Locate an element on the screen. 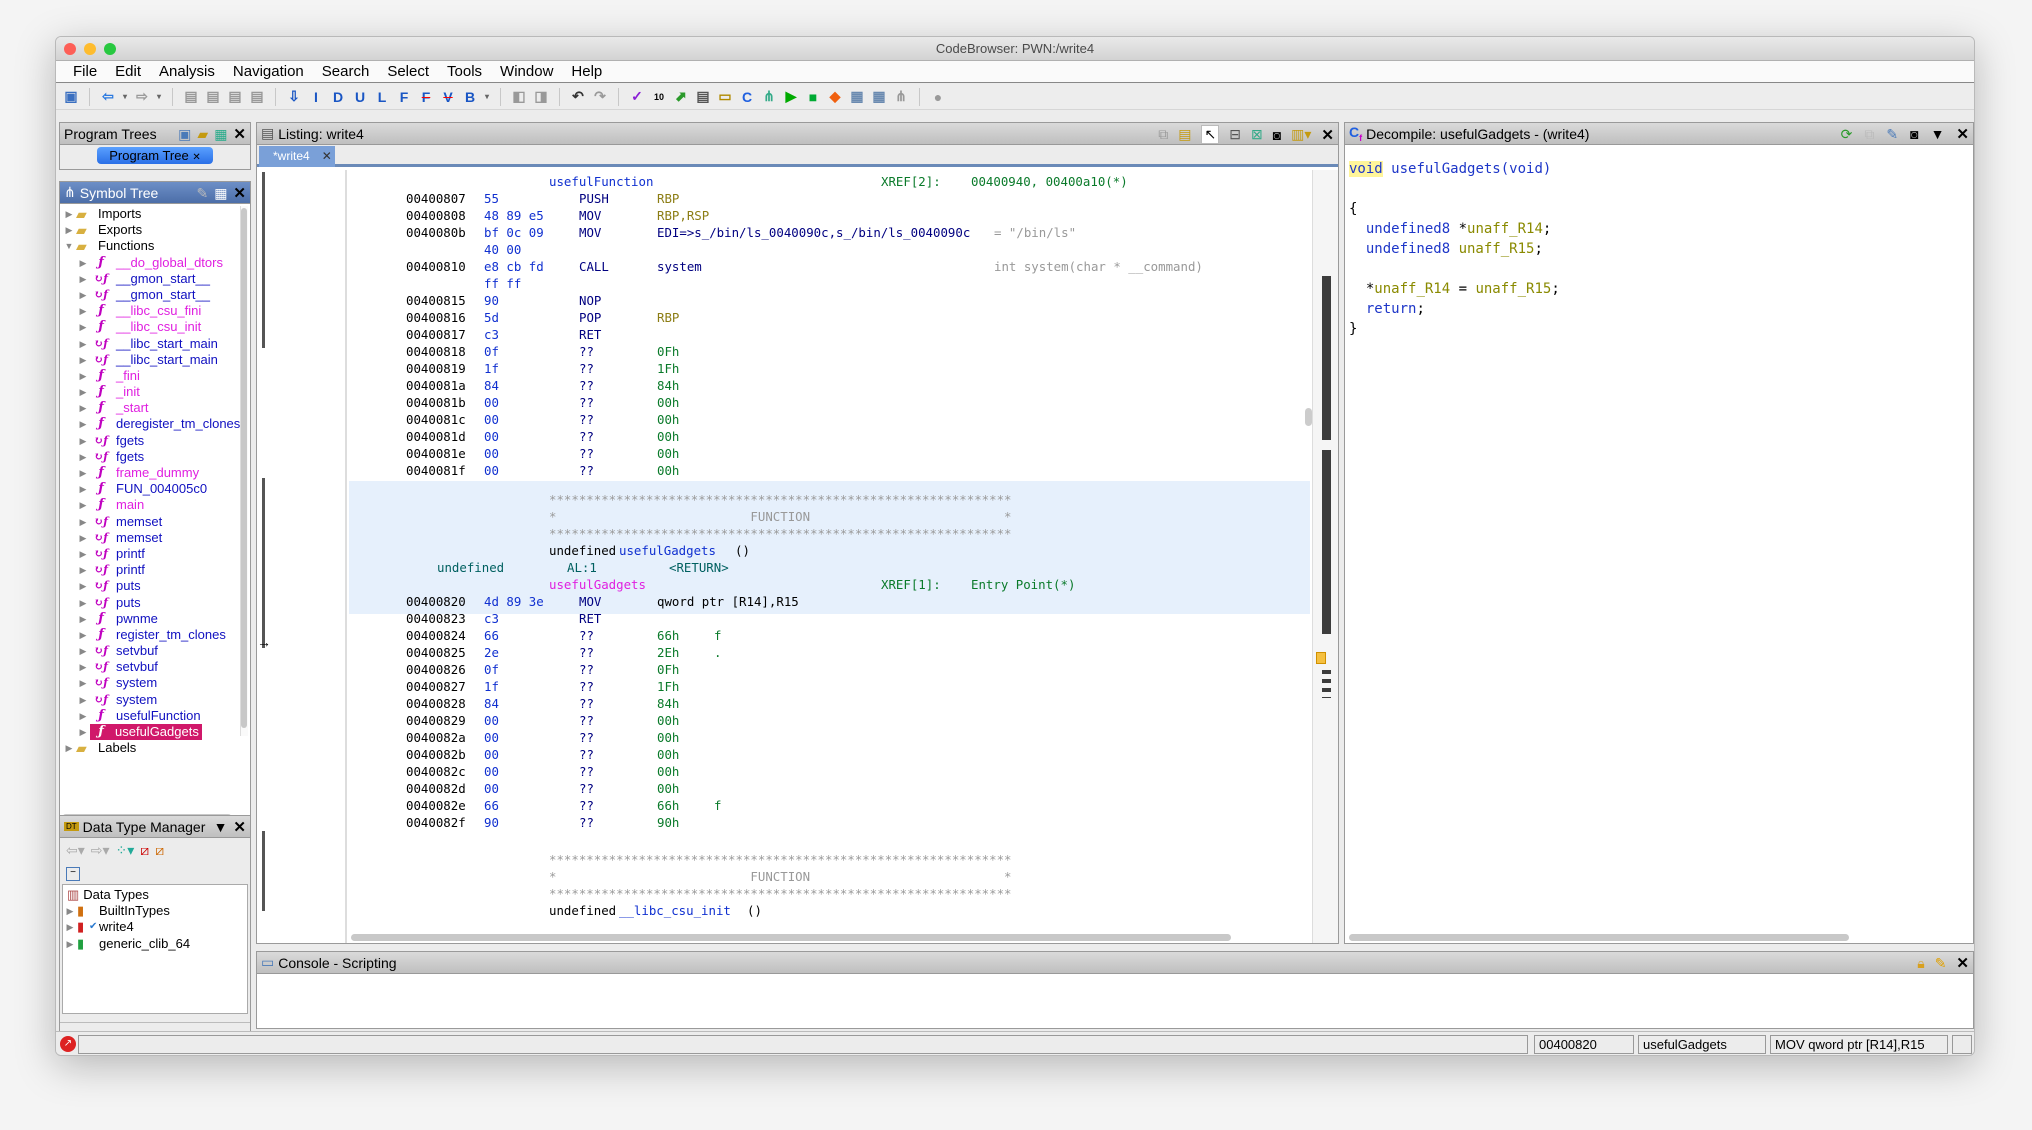  next-undefined-U-icon: U is located at coordinates (360, 97).